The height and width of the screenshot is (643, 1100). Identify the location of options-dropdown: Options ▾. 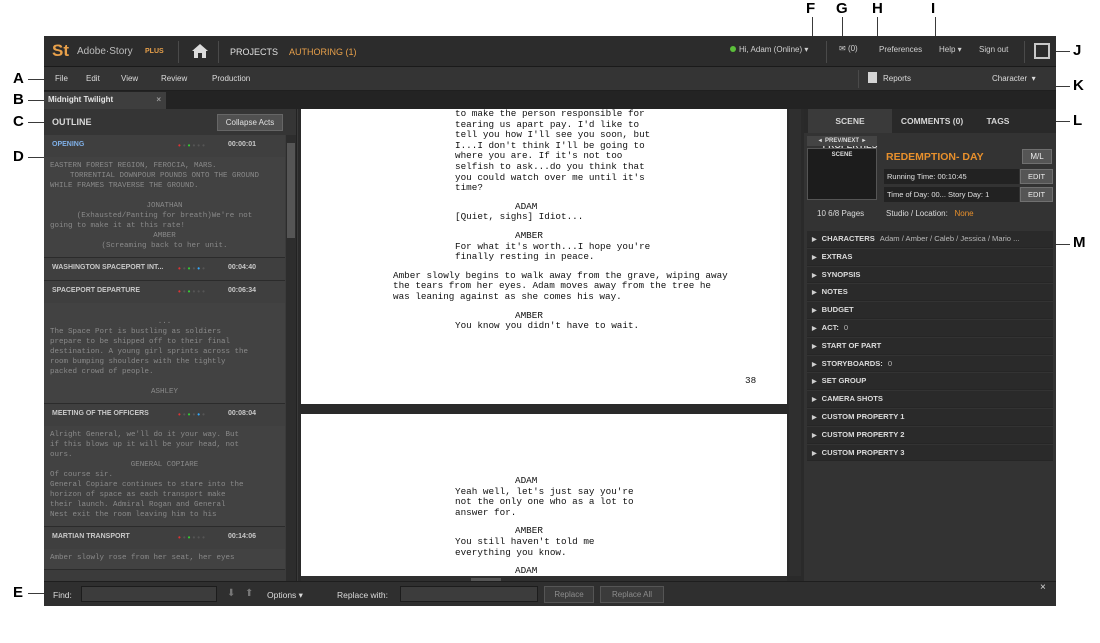
(285, 595).